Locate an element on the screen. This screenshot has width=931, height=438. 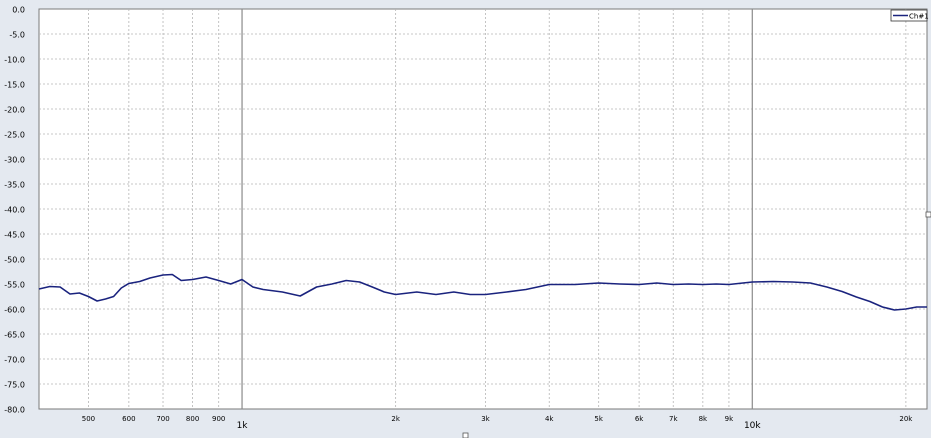
x-tick-label: 4k is located at coordinates (549, 419).